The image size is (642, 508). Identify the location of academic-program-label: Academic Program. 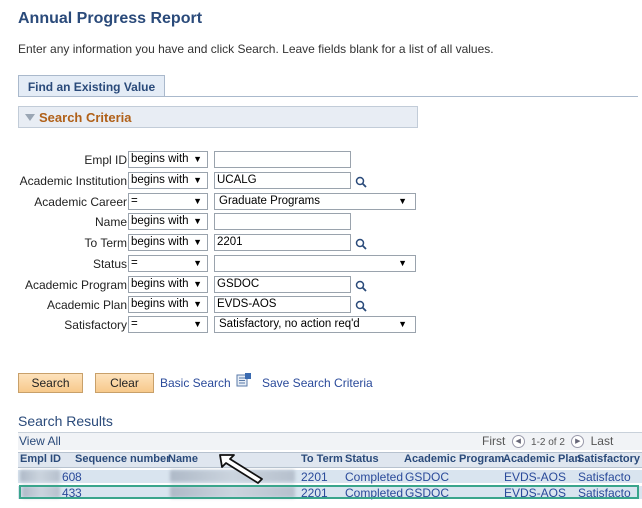
(75, 285).